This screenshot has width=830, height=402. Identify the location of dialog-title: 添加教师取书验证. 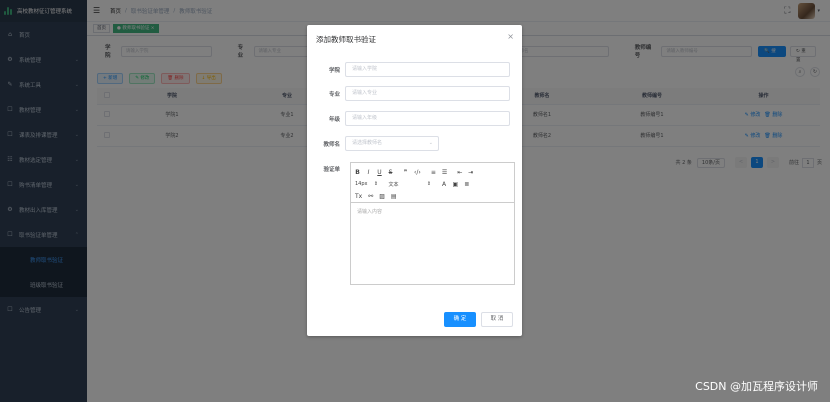
(346, 39).